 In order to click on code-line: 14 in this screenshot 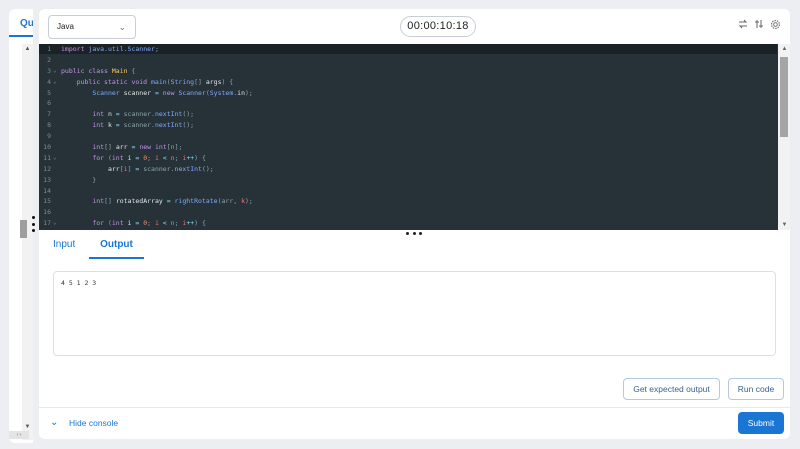, I will do `click(408, 191)`.